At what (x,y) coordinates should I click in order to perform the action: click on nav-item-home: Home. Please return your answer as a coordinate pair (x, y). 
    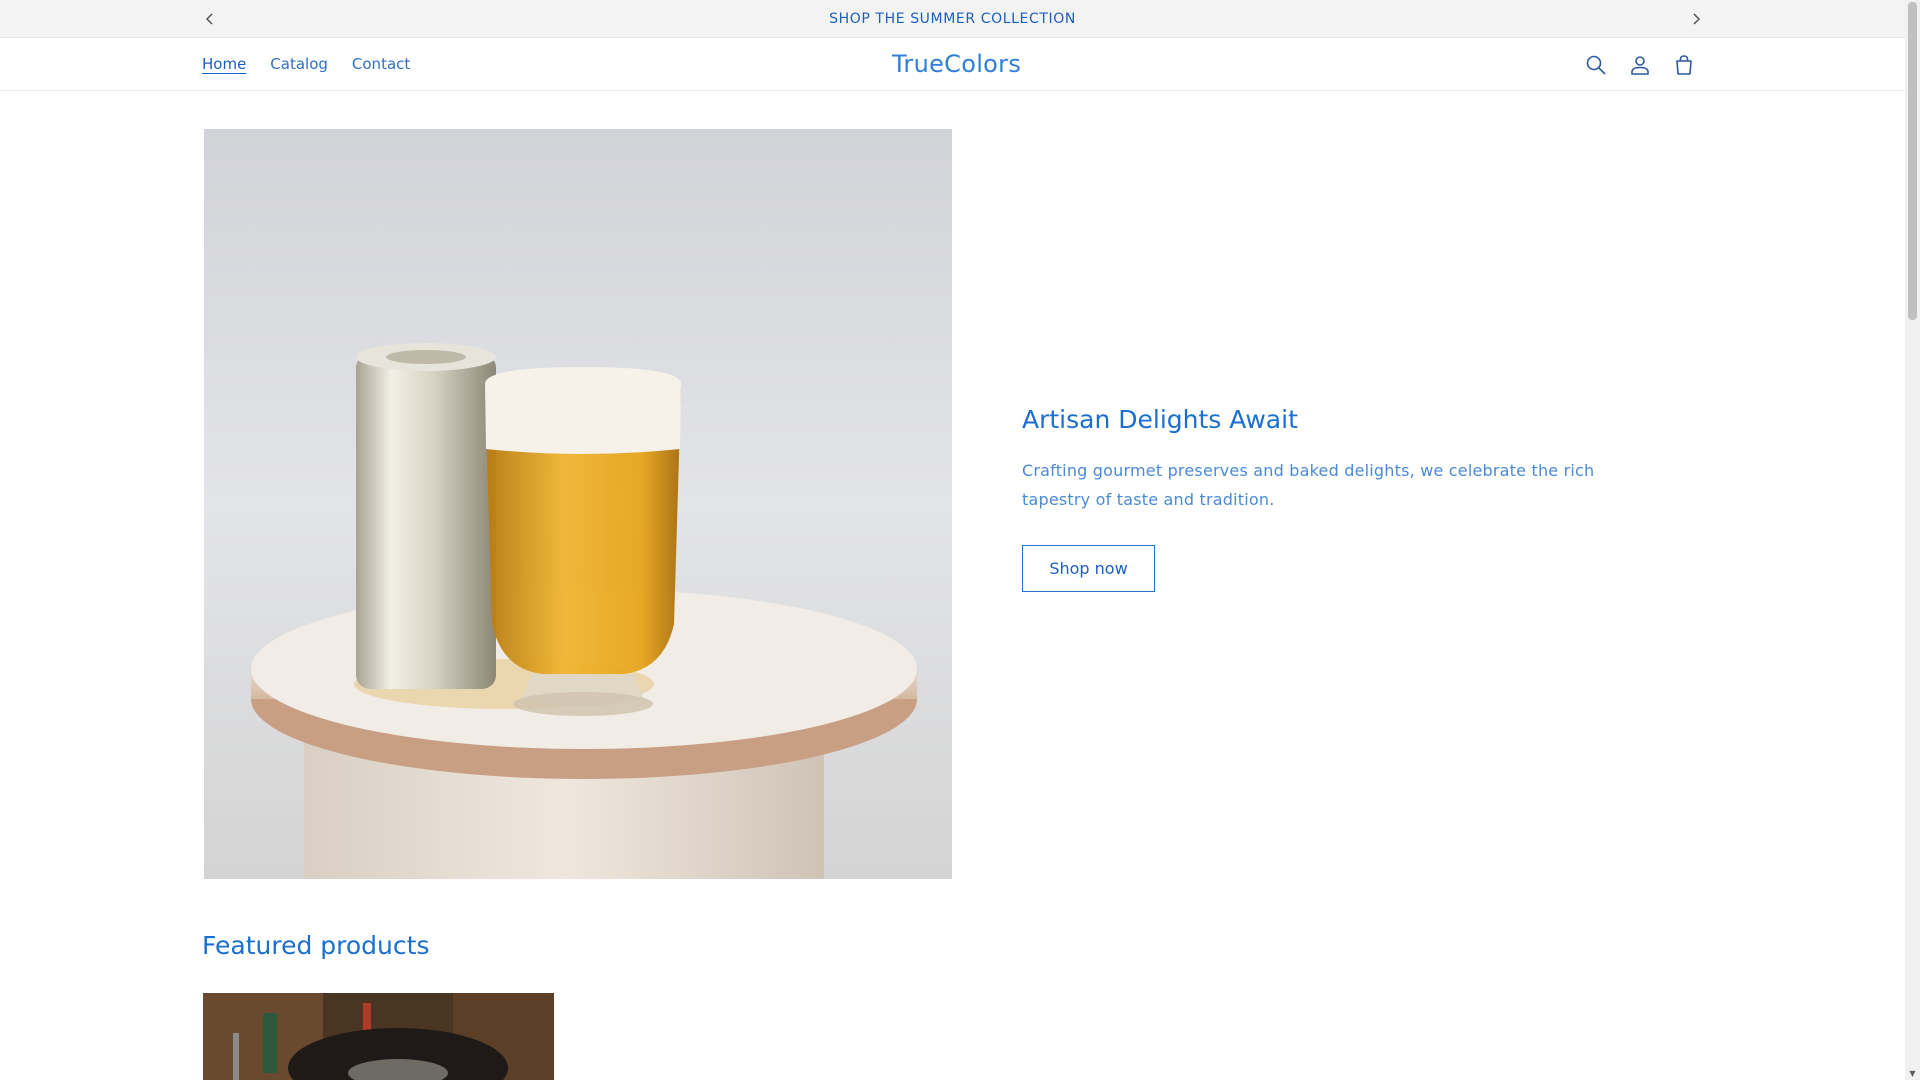
    Looking at the image, I should click on (224, 64).